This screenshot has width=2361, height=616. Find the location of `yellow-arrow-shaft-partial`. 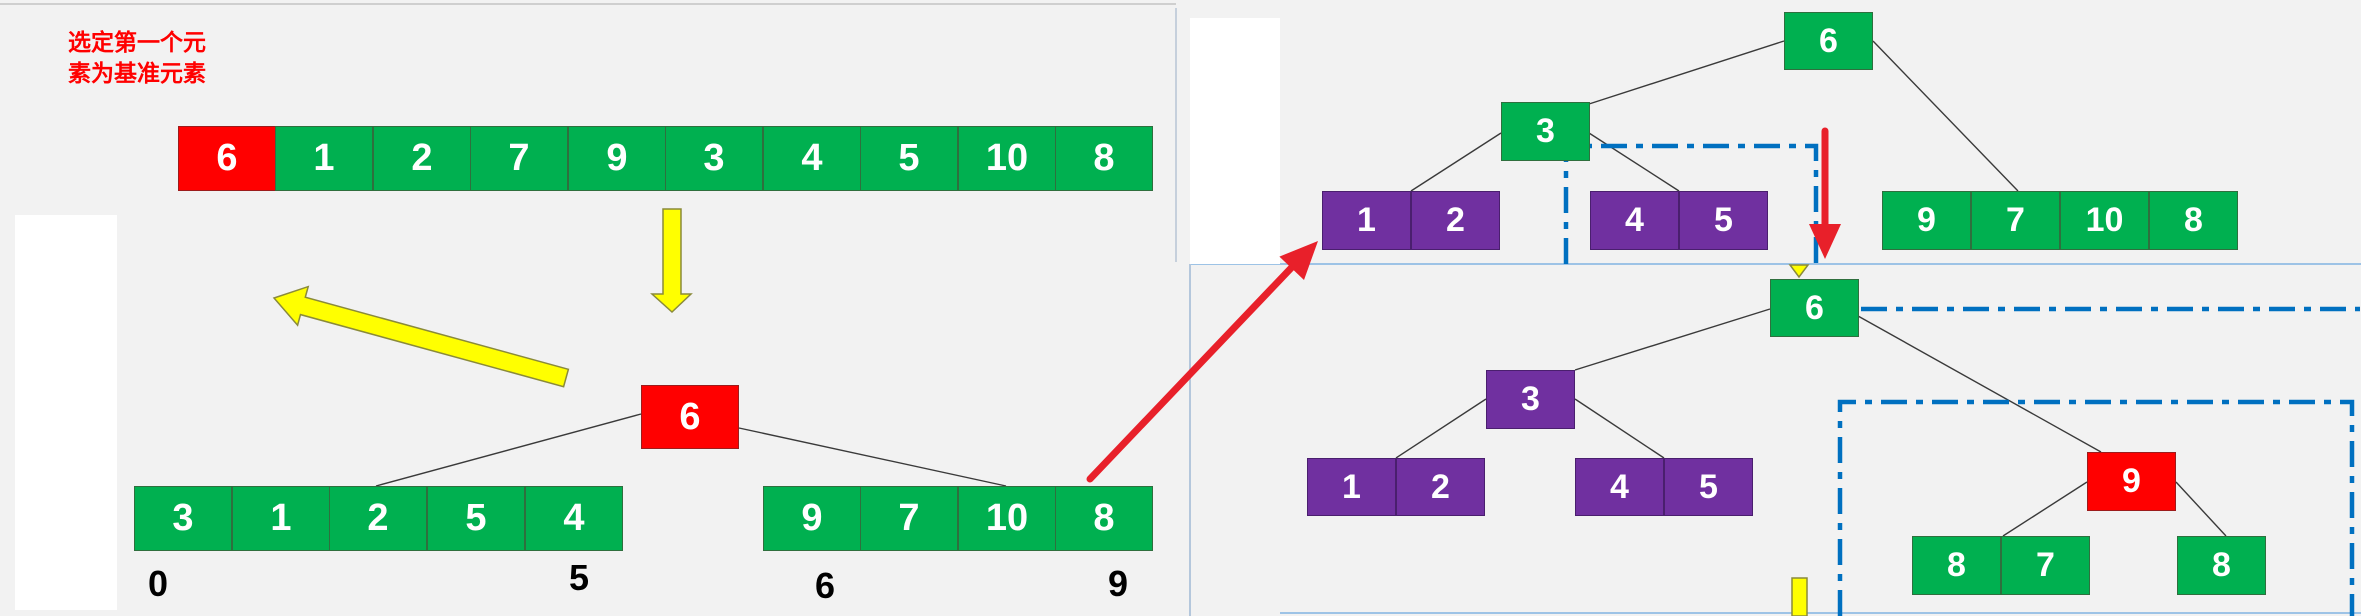

yellow-arrow-shaft-partial is located at coordinates (1799, 596).